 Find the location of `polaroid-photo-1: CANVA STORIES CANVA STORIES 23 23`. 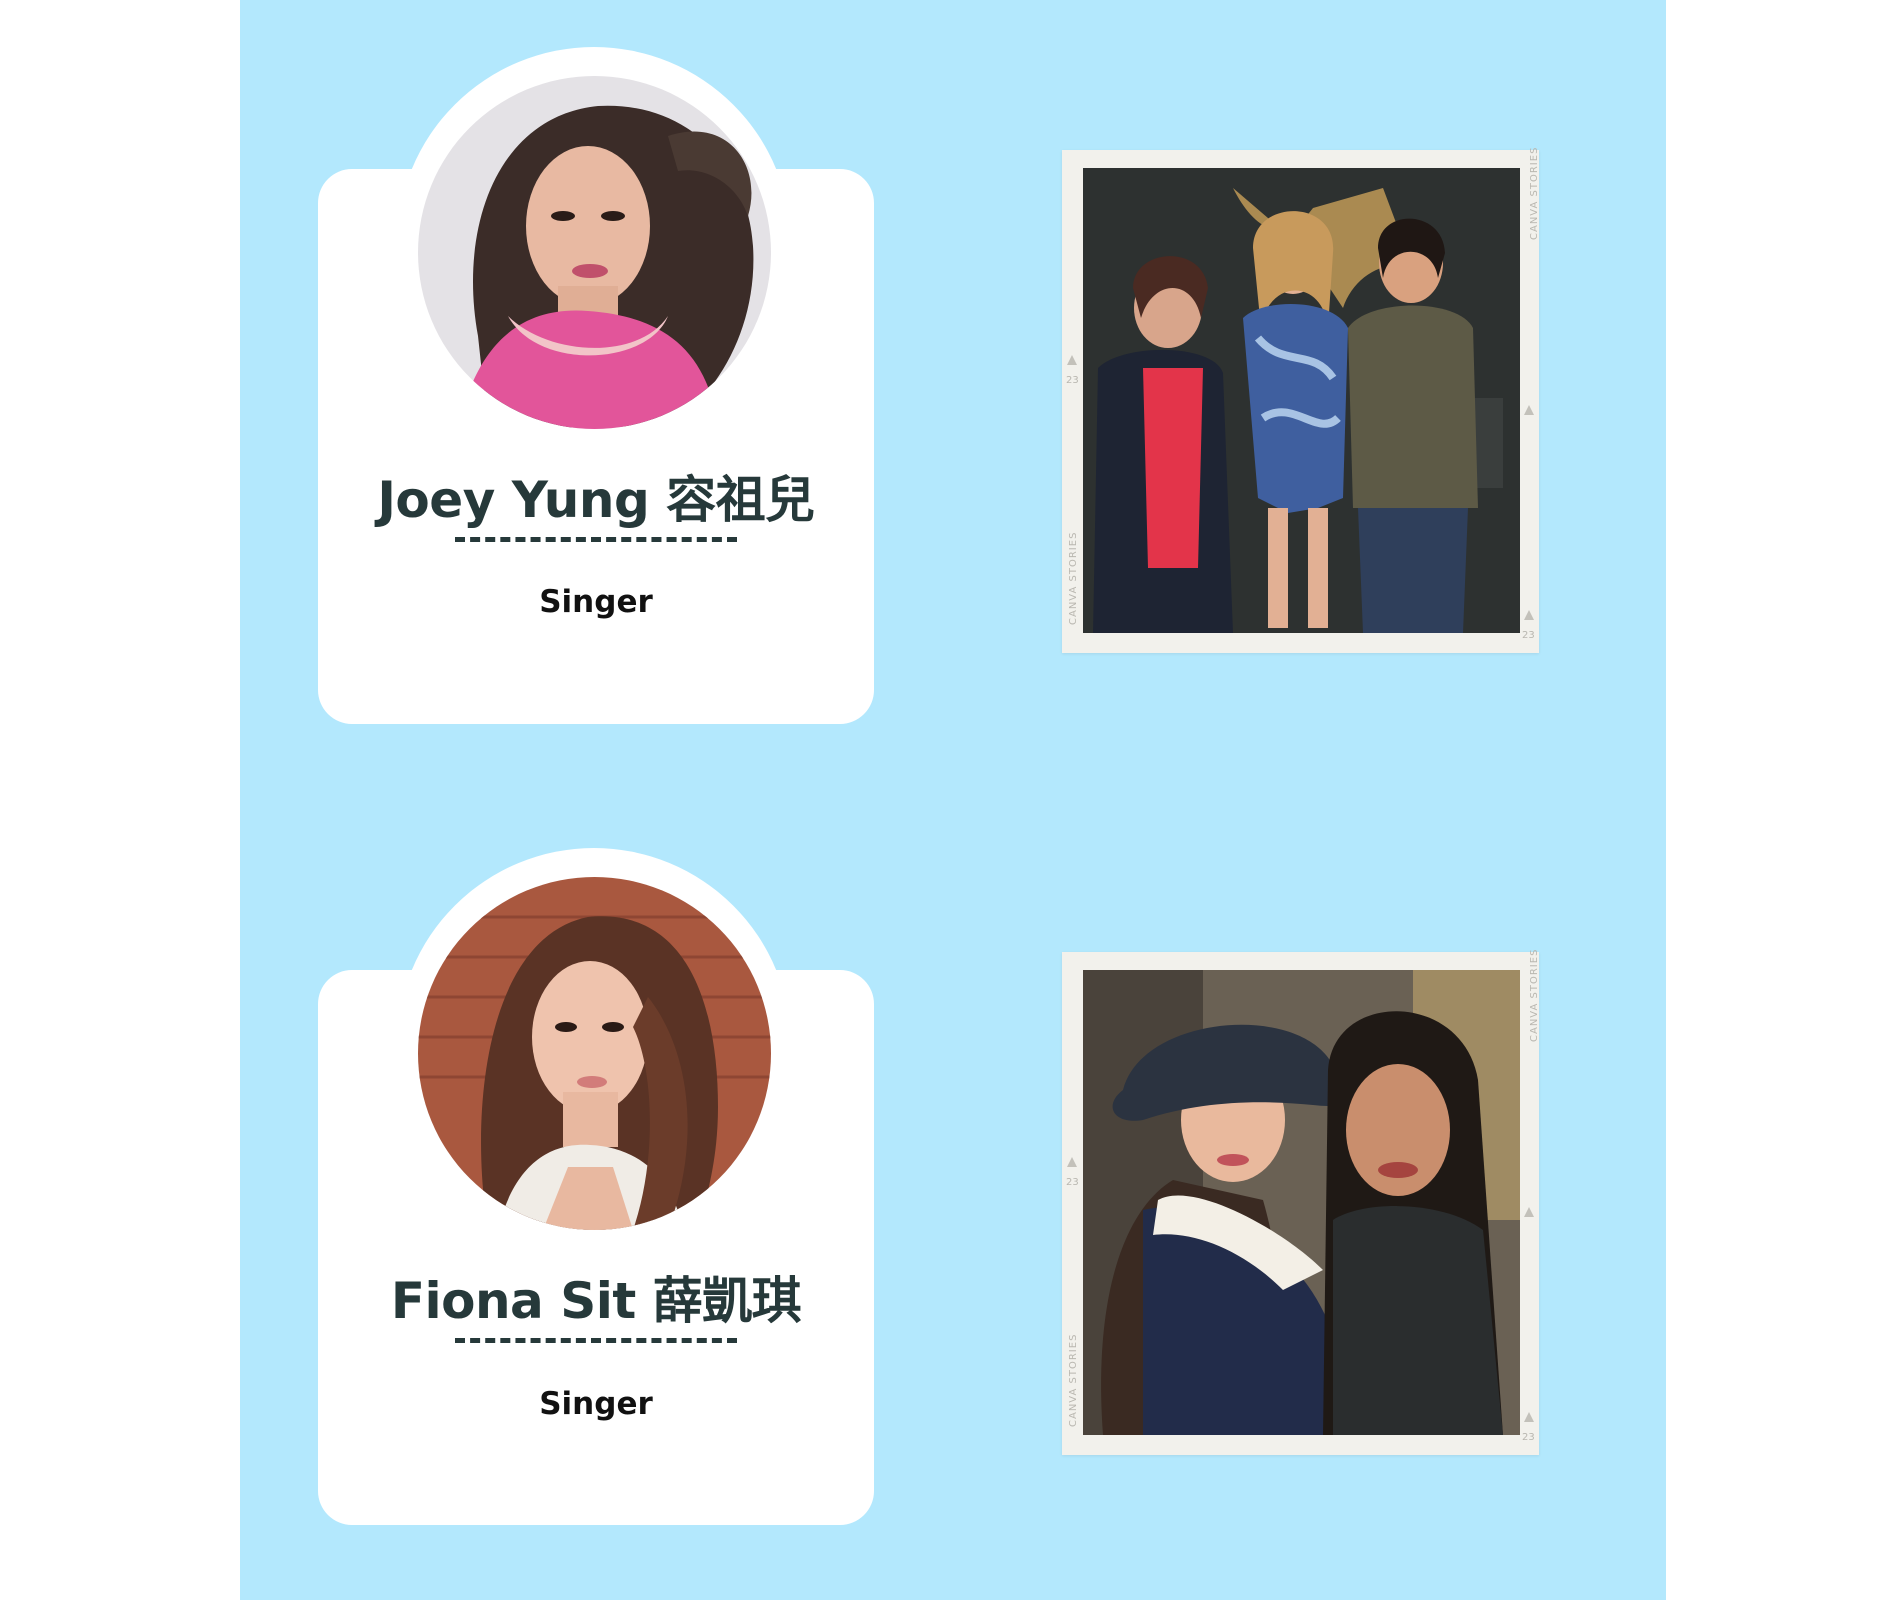

polaroid-photo-1: CANVA STORIES CANVA STORIES 23 23 is located at coordinates (1301, 399).